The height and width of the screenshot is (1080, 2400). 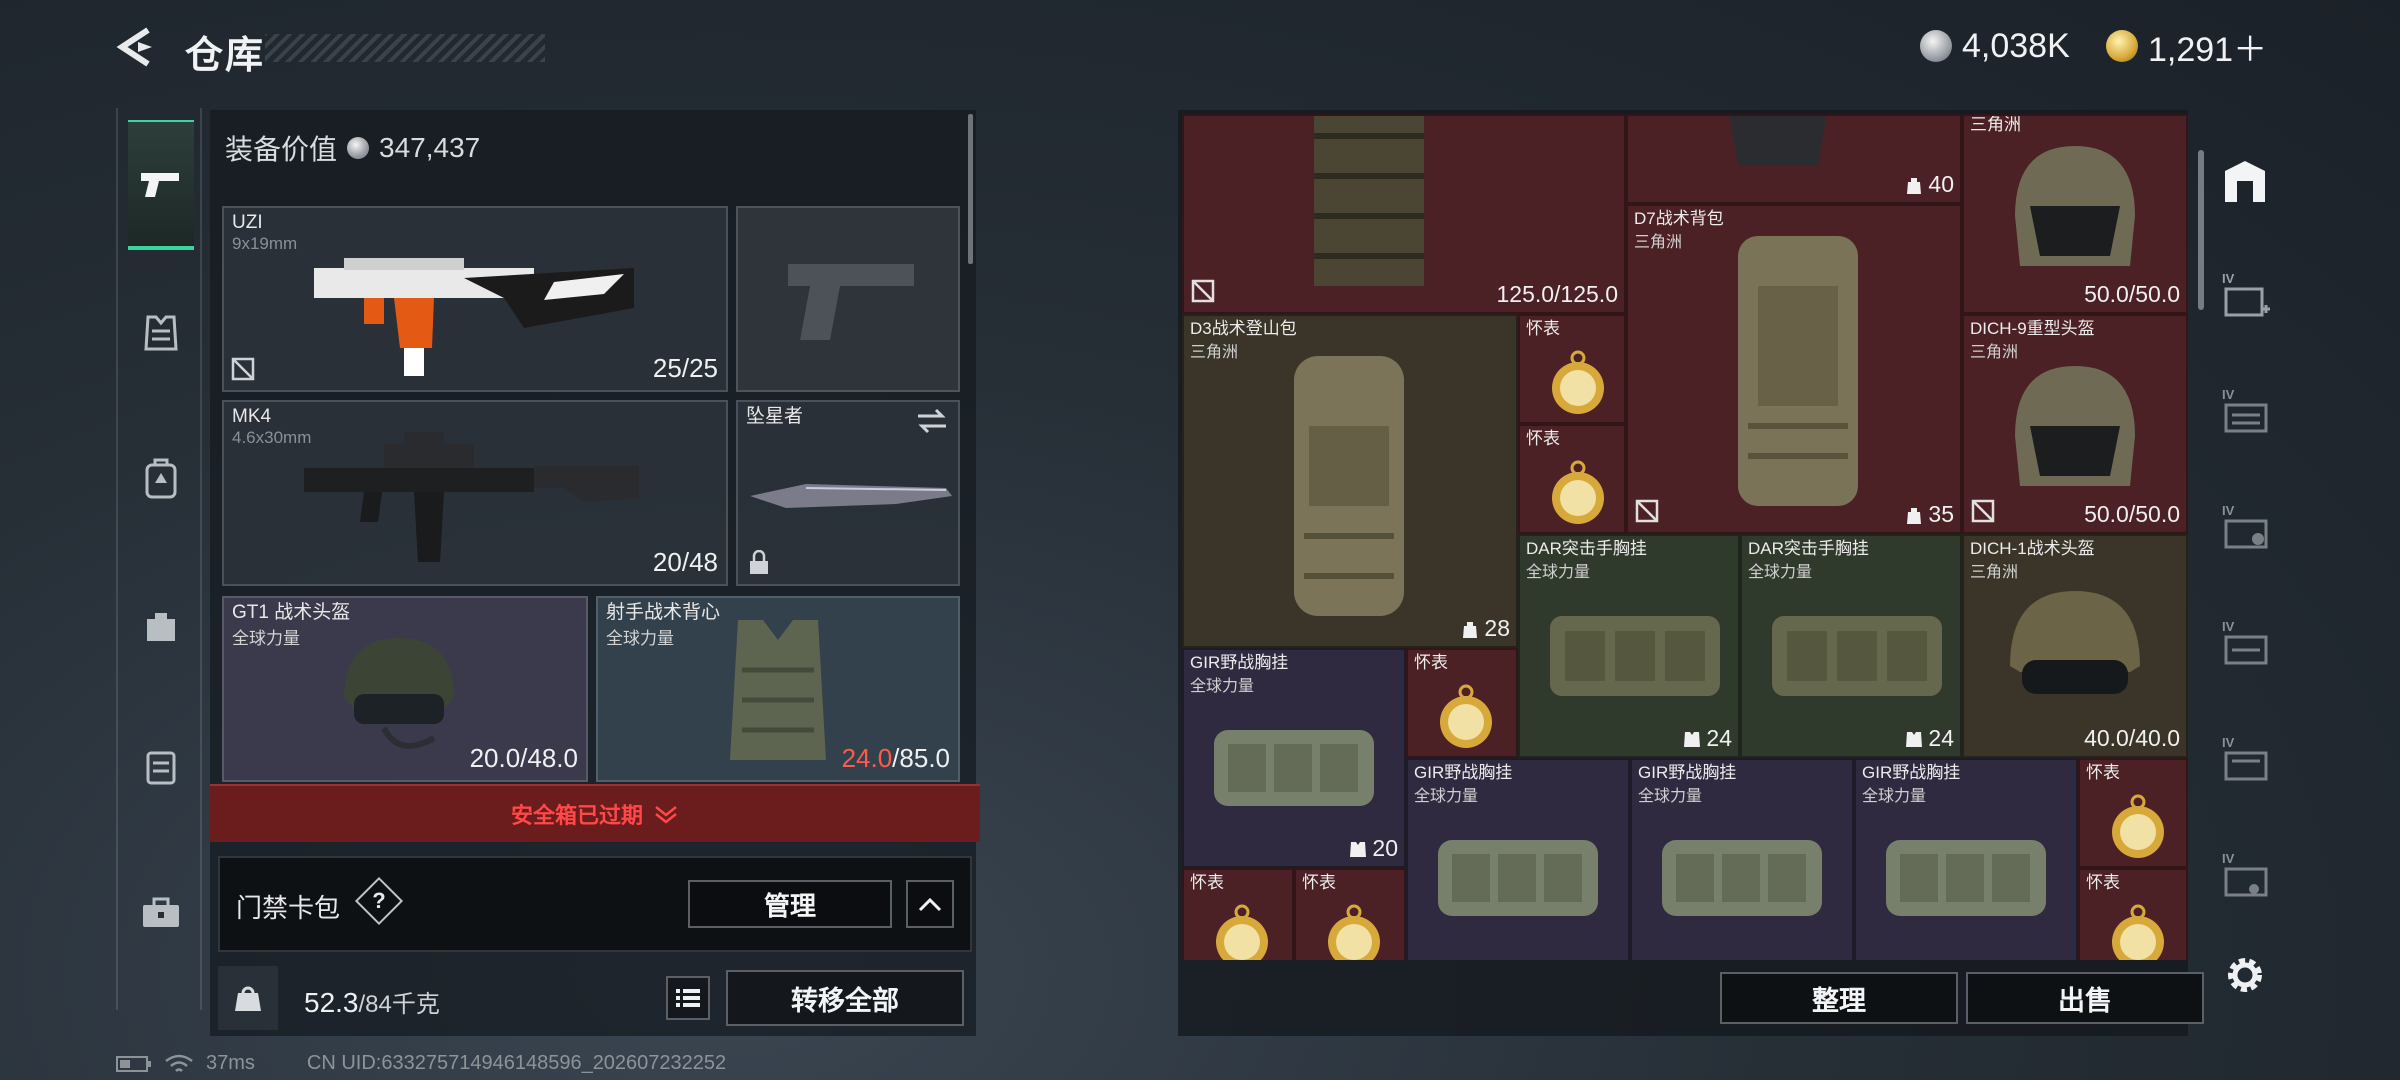 What do you see at coordinates (2132, 514) in the screenshot?
I see `item-durability: 50.0/50.0` at bounding box center [2132, 514].